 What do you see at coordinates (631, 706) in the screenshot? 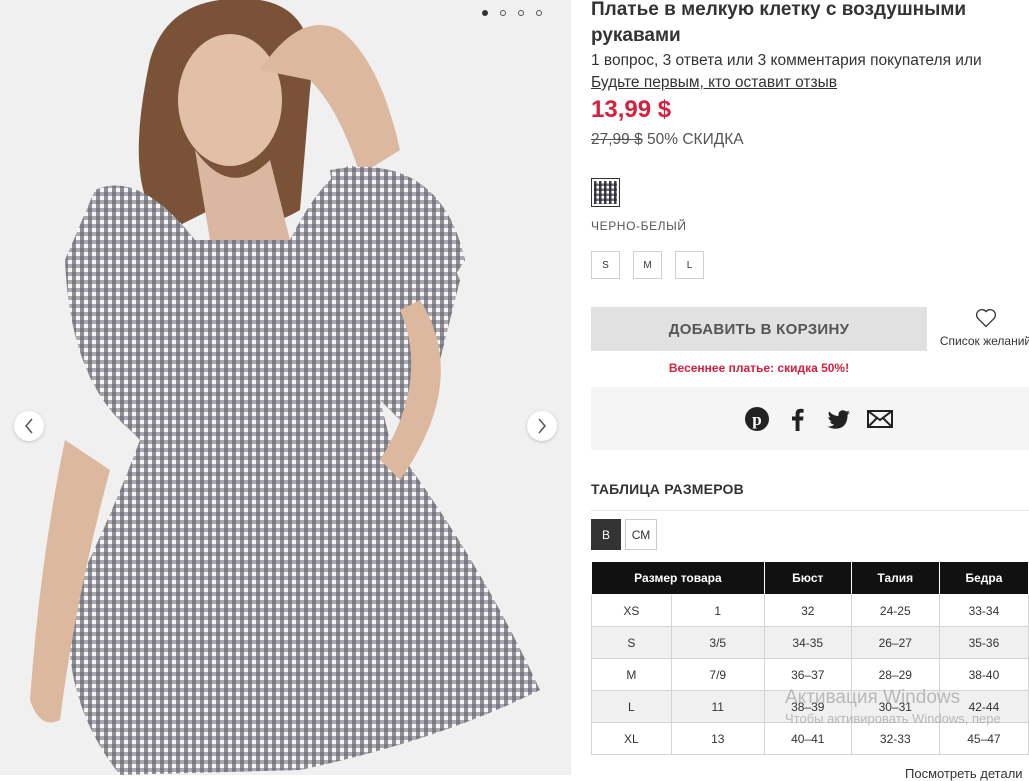
I see `table-cell: L` at bounding box center [631, 706].